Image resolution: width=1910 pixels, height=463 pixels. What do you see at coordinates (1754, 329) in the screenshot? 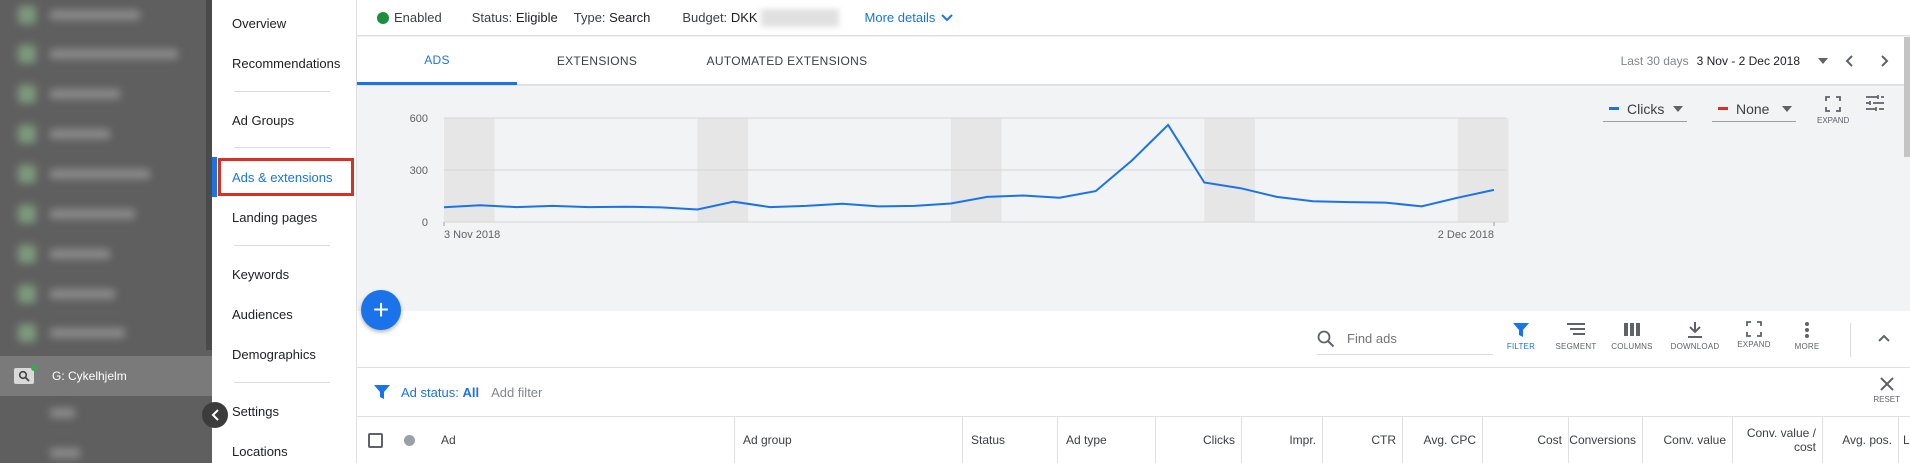
I see `expand-icon` at bounding box center [1754, 329].